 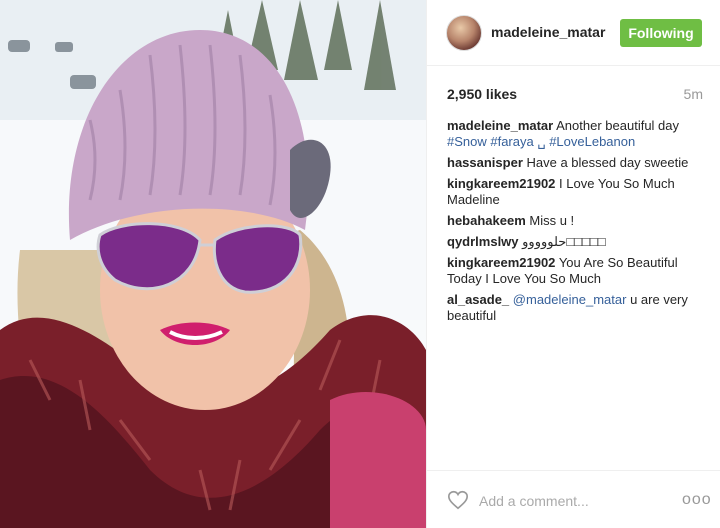 I want to click on comment-text: Miss u !, so click(x=552, y=220).